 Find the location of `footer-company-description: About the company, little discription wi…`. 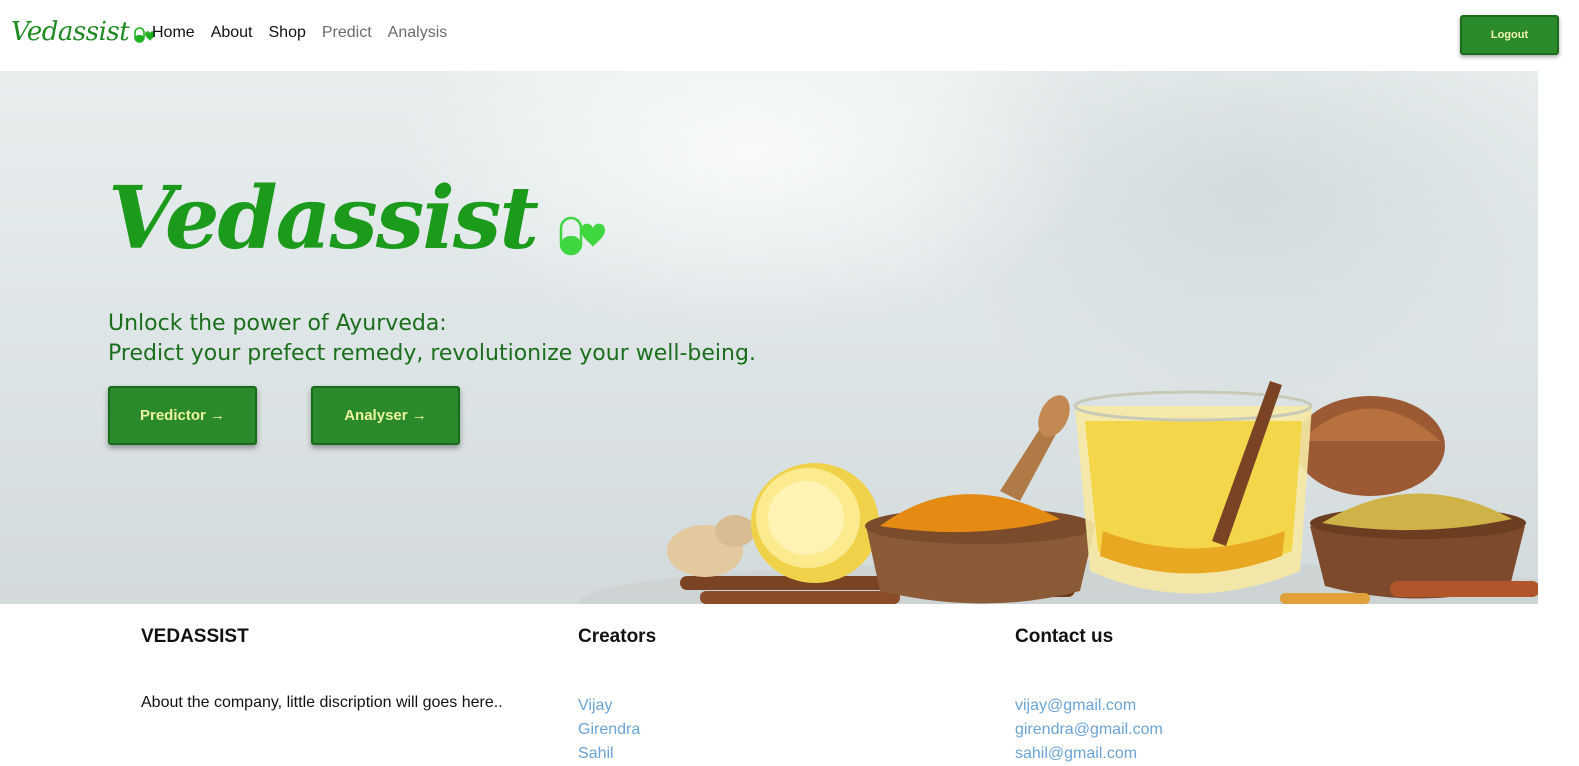

footer-company-description: About the company, little discription wi… is located at coordinates (322, 702).